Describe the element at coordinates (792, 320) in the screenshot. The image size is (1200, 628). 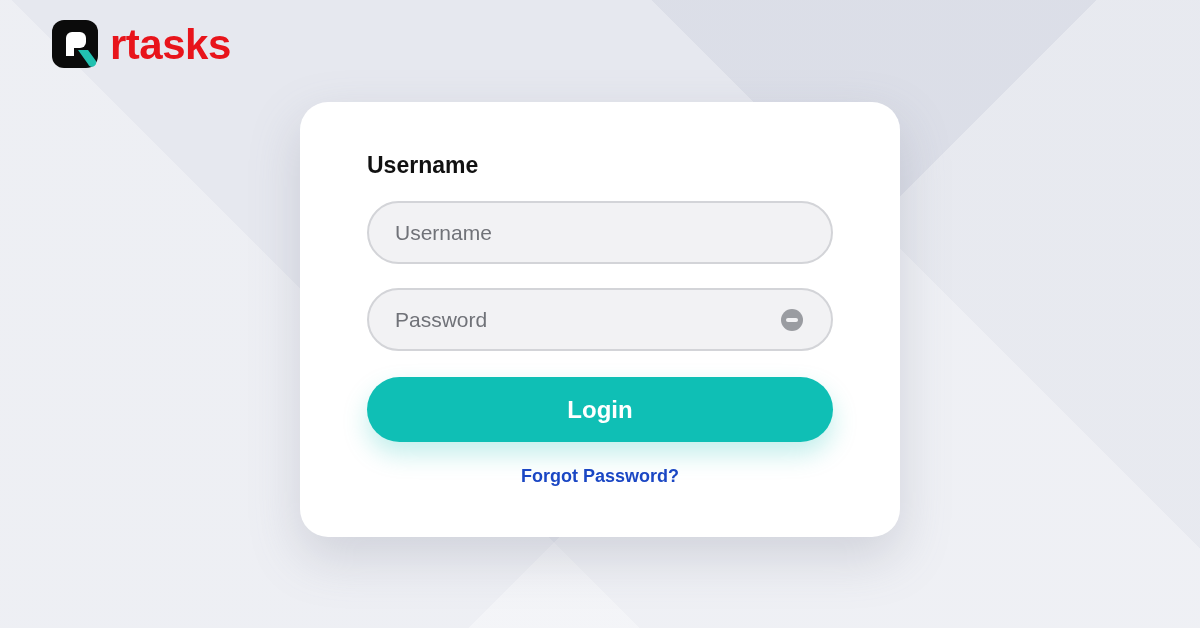
I see `hide-password-icon` at that location.